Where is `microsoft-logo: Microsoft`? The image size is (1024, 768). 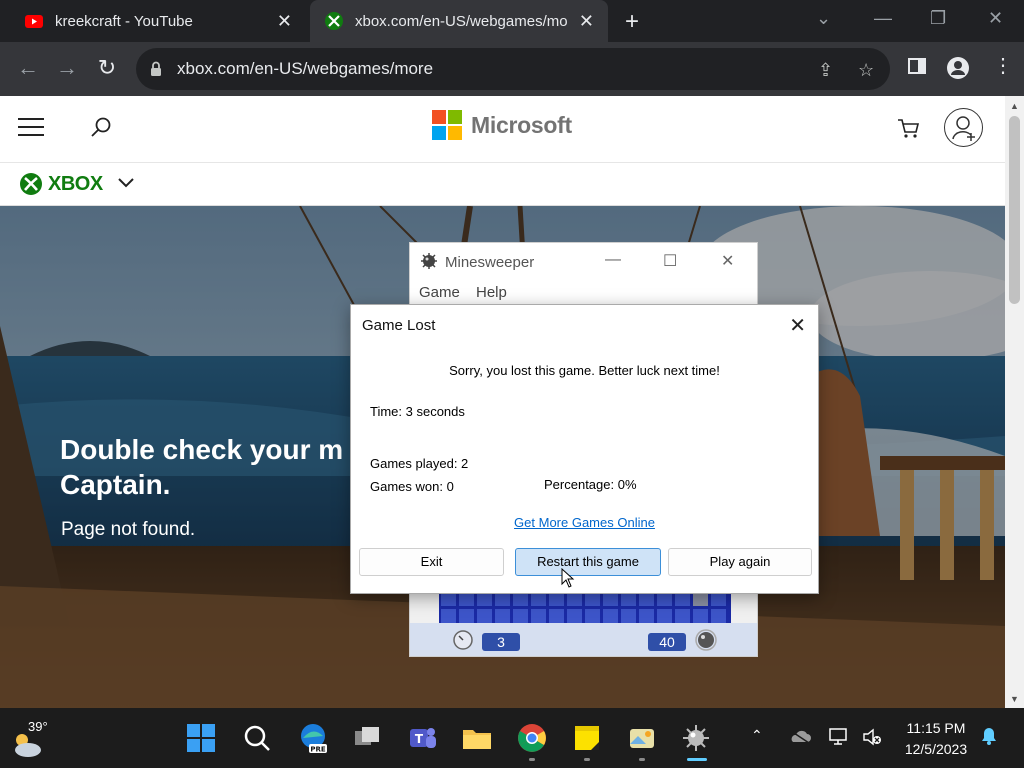 microsoft-logo: Microsoft is located at coordinates (502, 125).